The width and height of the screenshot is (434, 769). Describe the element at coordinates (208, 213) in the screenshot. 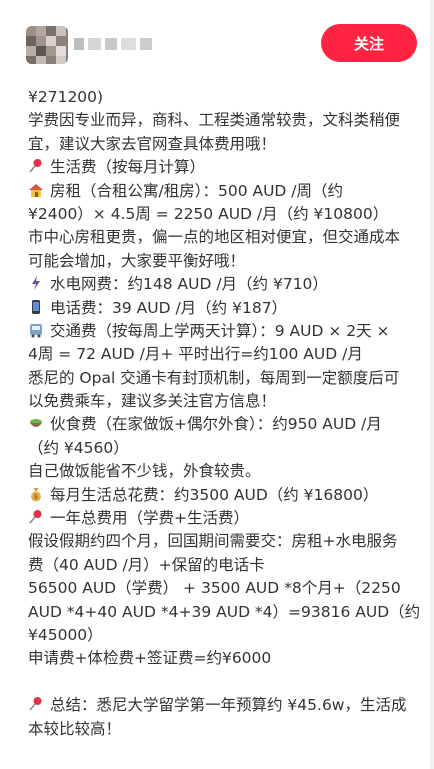

I see `text-line: ¥2400）× 4.5周 = 2250 AUD /月（约 ¥10800）` at that location.